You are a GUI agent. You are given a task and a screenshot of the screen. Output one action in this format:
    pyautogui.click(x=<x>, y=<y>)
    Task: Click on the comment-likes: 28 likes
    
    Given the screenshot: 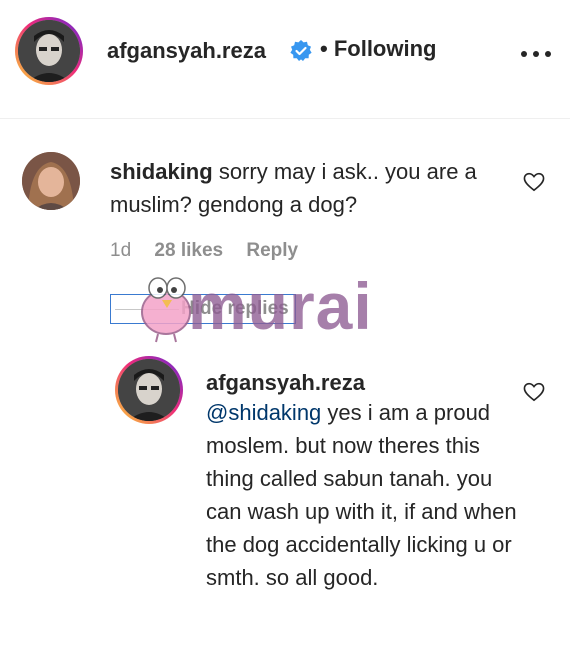 What is the action you would take?
    pyautogui.click(x=188, y=250)
    